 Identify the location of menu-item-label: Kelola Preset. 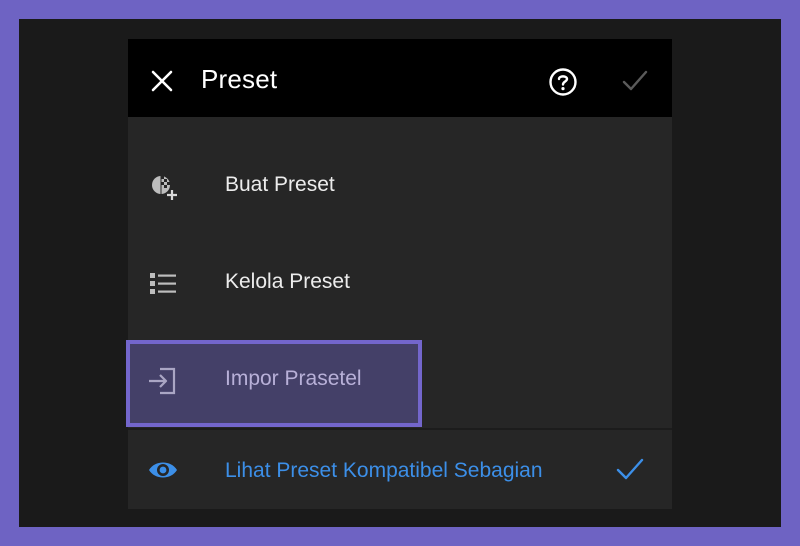
(287, 281).